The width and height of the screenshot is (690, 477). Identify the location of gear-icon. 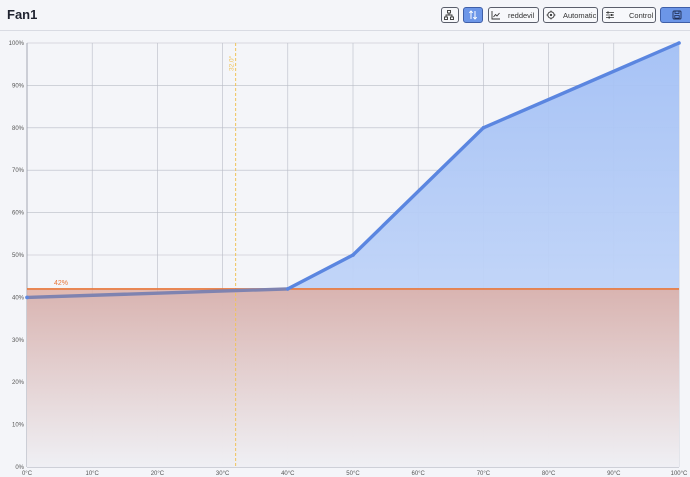
(551, 15).